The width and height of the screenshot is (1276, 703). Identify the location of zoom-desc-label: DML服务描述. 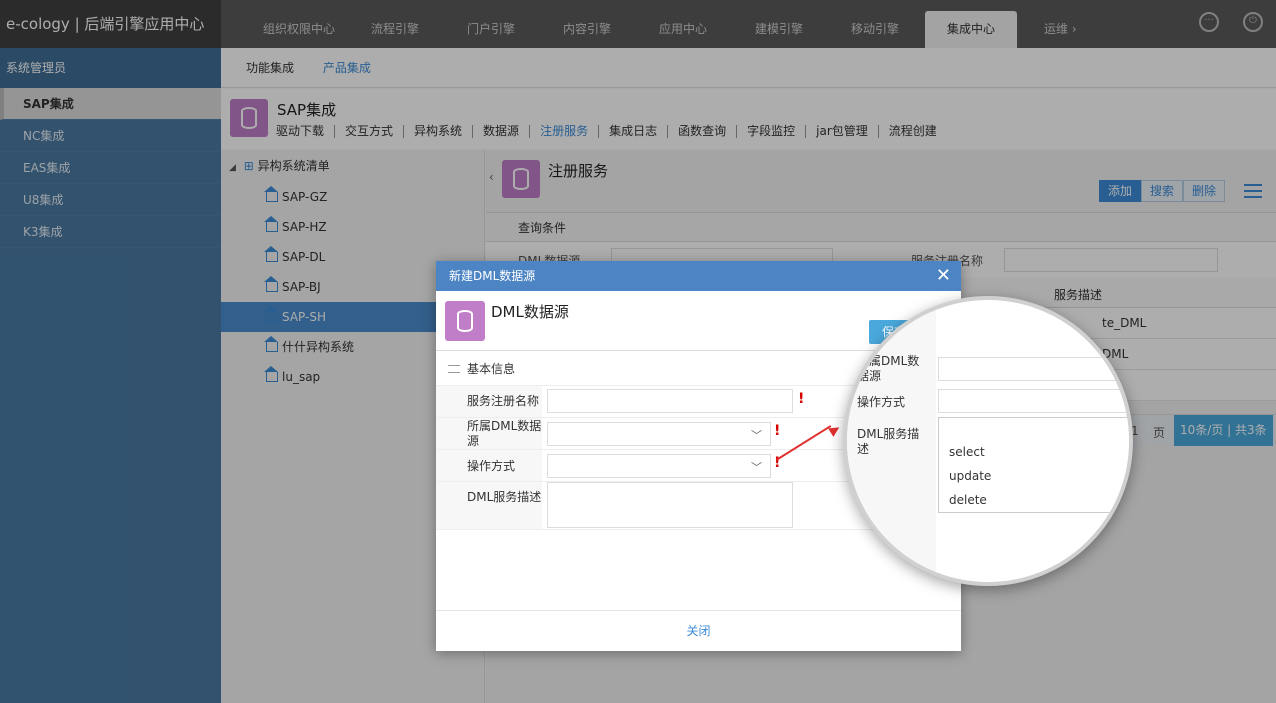
(888, 441).